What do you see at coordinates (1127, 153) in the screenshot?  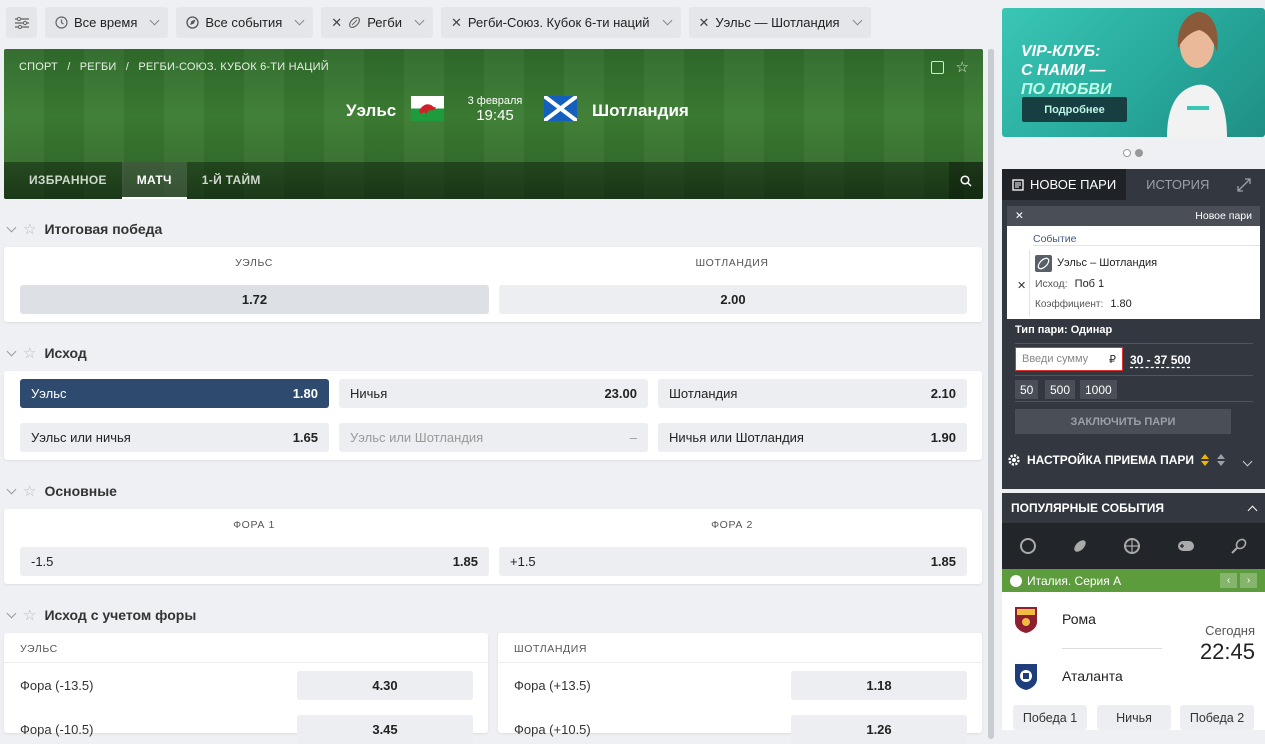 I see `carousel-dot` at bounding box center [1127, 153].